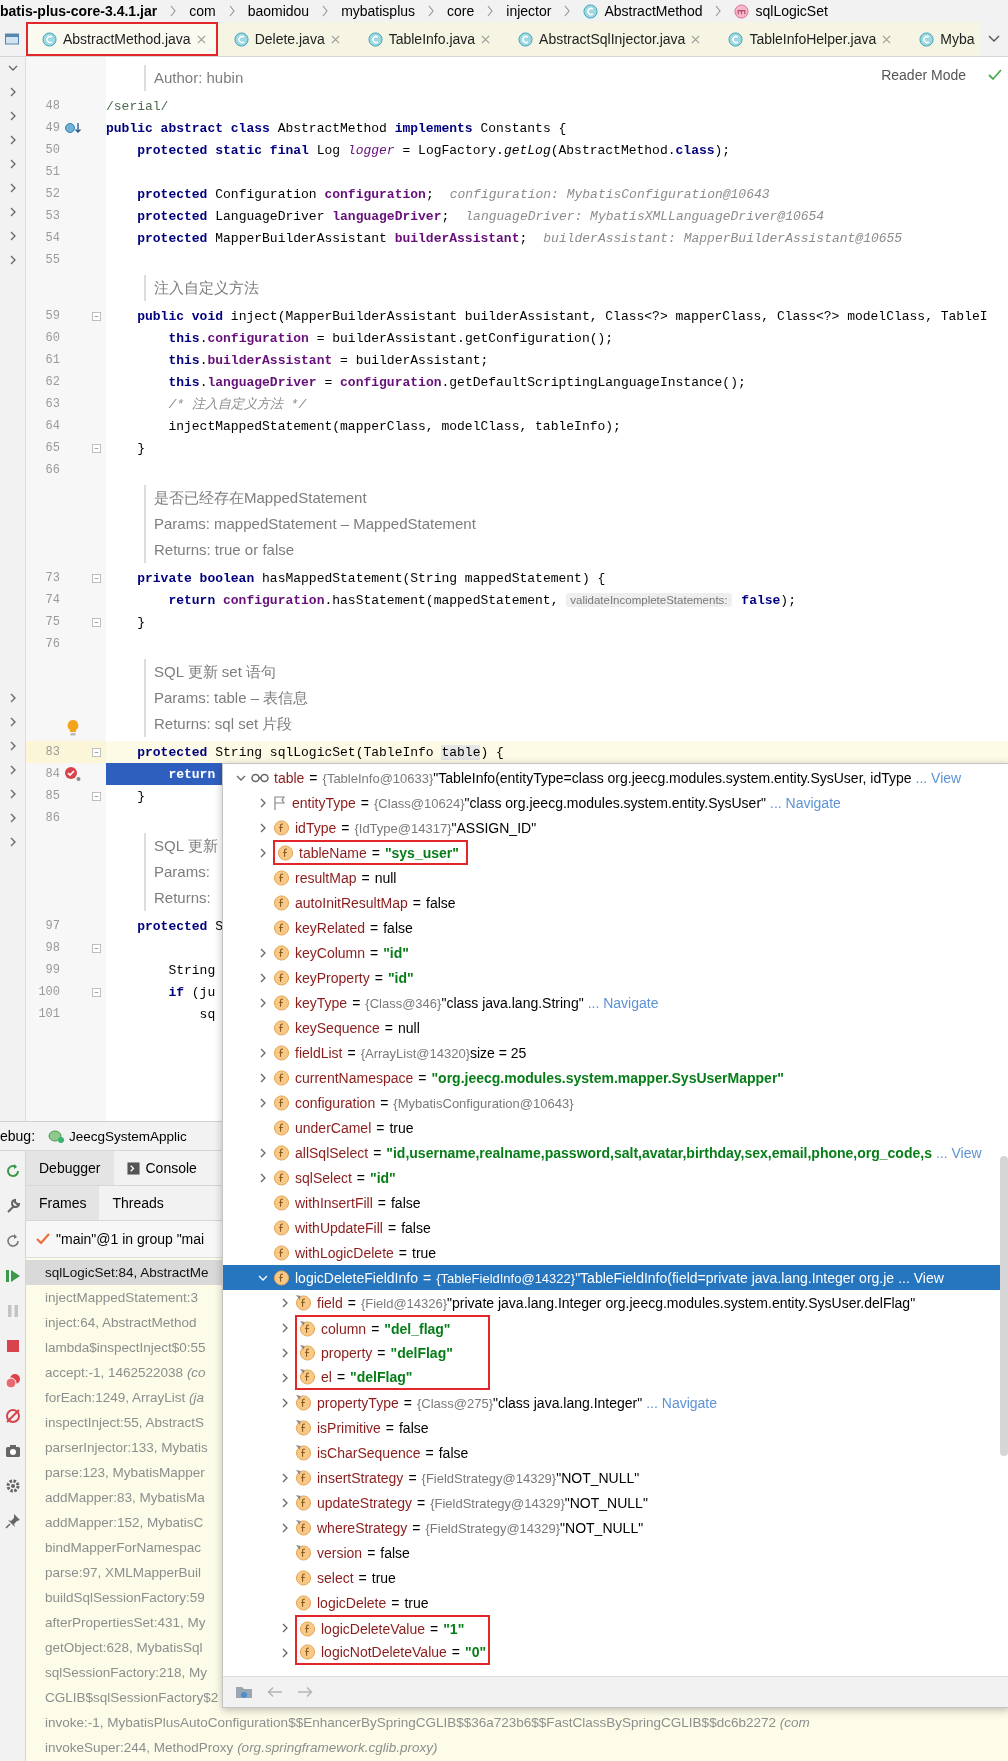  What do you see at coordinates (52, 194) in the screenshot?
I see `line-number: 52` at bounding box center [52, 194].